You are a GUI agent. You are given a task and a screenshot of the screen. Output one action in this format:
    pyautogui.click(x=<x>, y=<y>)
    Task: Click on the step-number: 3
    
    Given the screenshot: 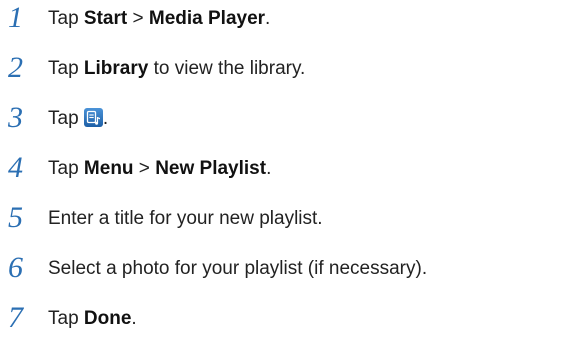 What is the action you would take?
    pyautogui.click(x=15, y=117)
    